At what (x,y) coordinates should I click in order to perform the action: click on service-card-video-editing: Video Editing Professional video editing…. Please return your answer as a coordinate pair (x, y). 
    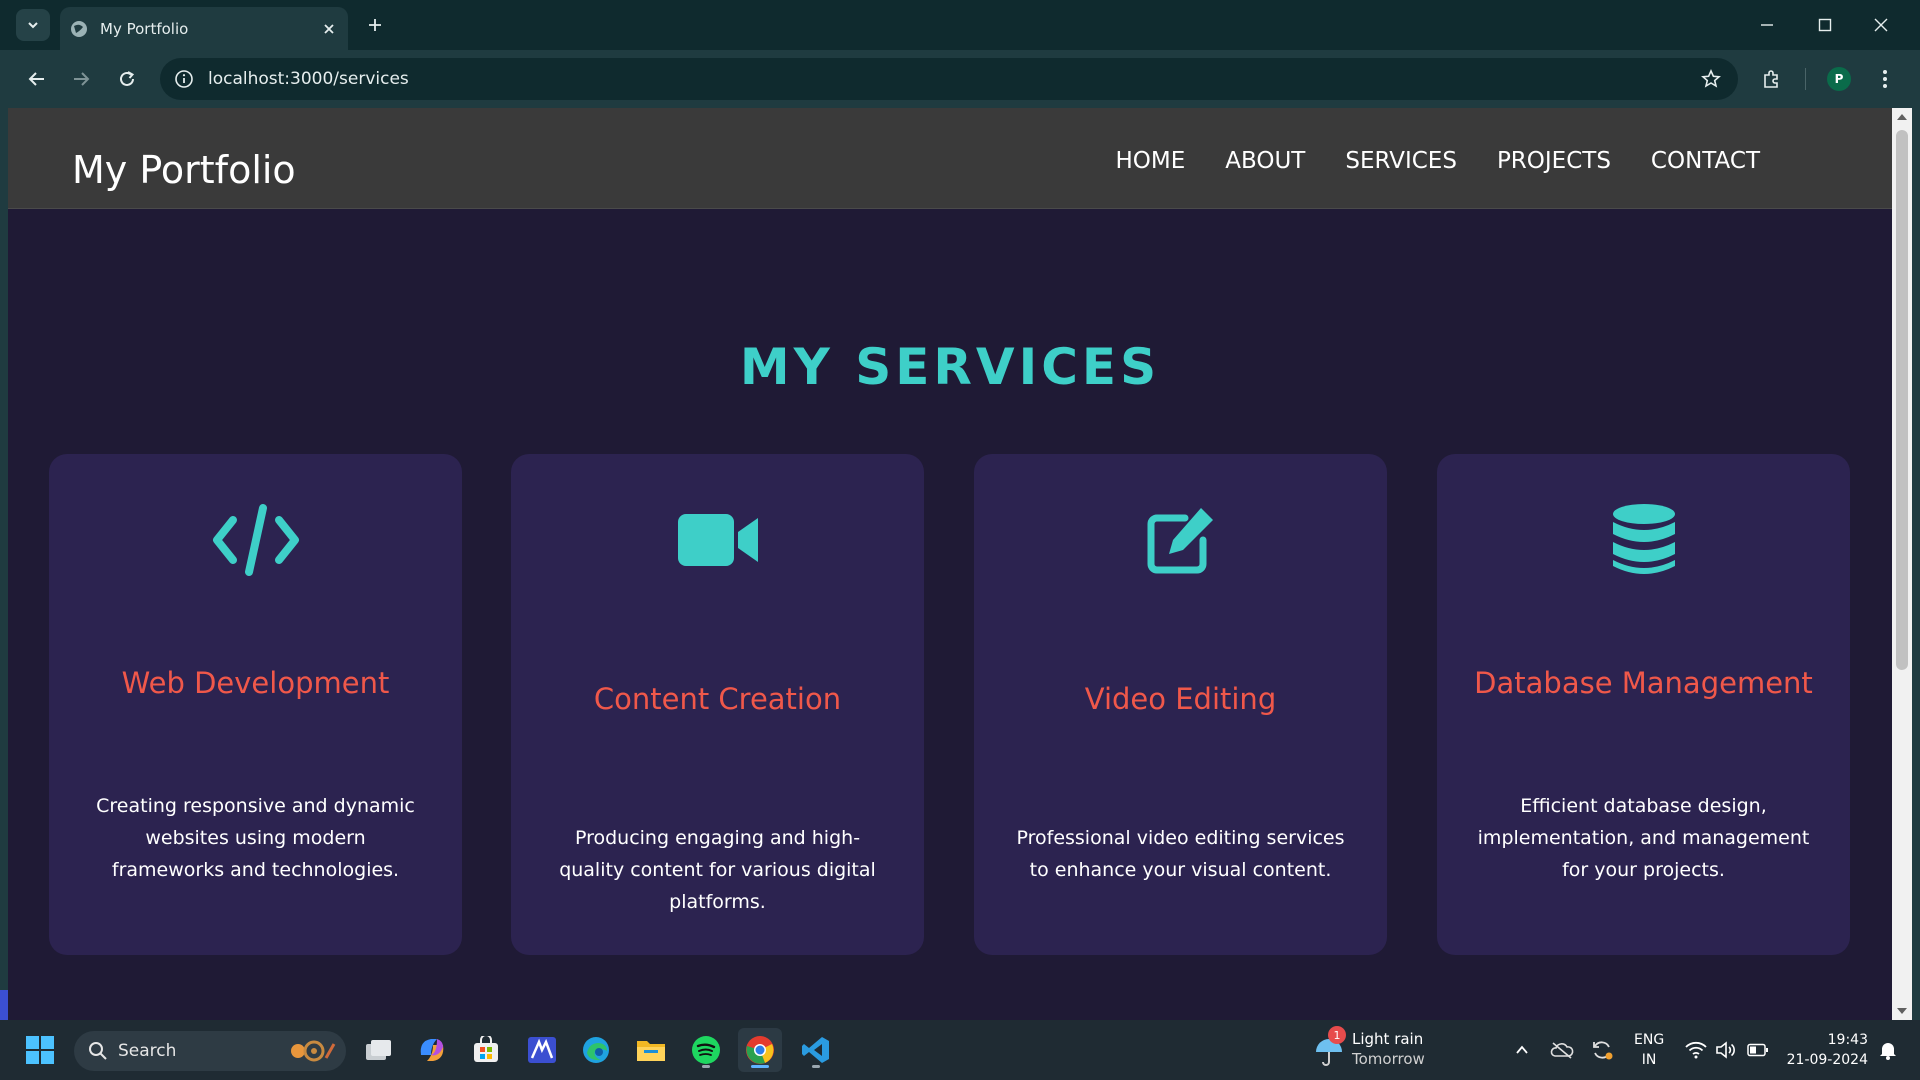
    Looking at the image, I should click on (1180, 704).